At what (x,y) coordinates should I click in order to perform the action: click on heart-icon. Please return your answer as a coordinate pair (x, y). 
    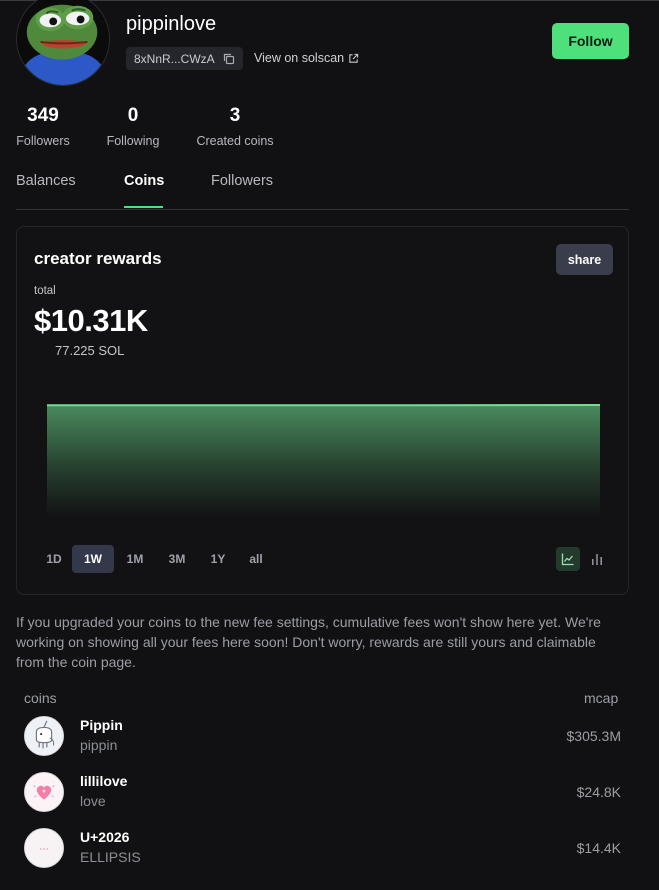
    Looking at the image, I should click on (44, 792).